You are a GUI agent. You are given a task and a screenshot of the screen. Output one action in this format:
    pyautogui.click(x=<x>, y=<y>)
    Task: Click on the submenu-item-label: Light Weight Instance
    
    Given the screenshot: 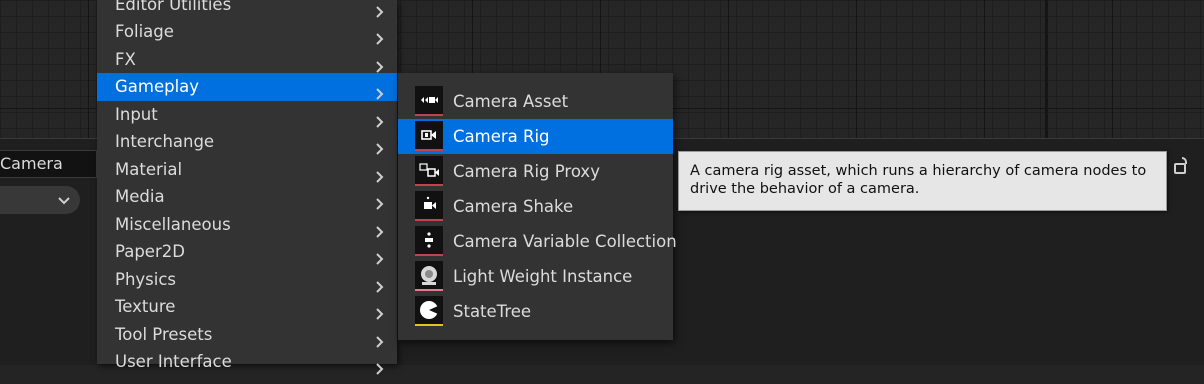 What is the action you would take?
    pyautogui.click(x=543, y=276)
    